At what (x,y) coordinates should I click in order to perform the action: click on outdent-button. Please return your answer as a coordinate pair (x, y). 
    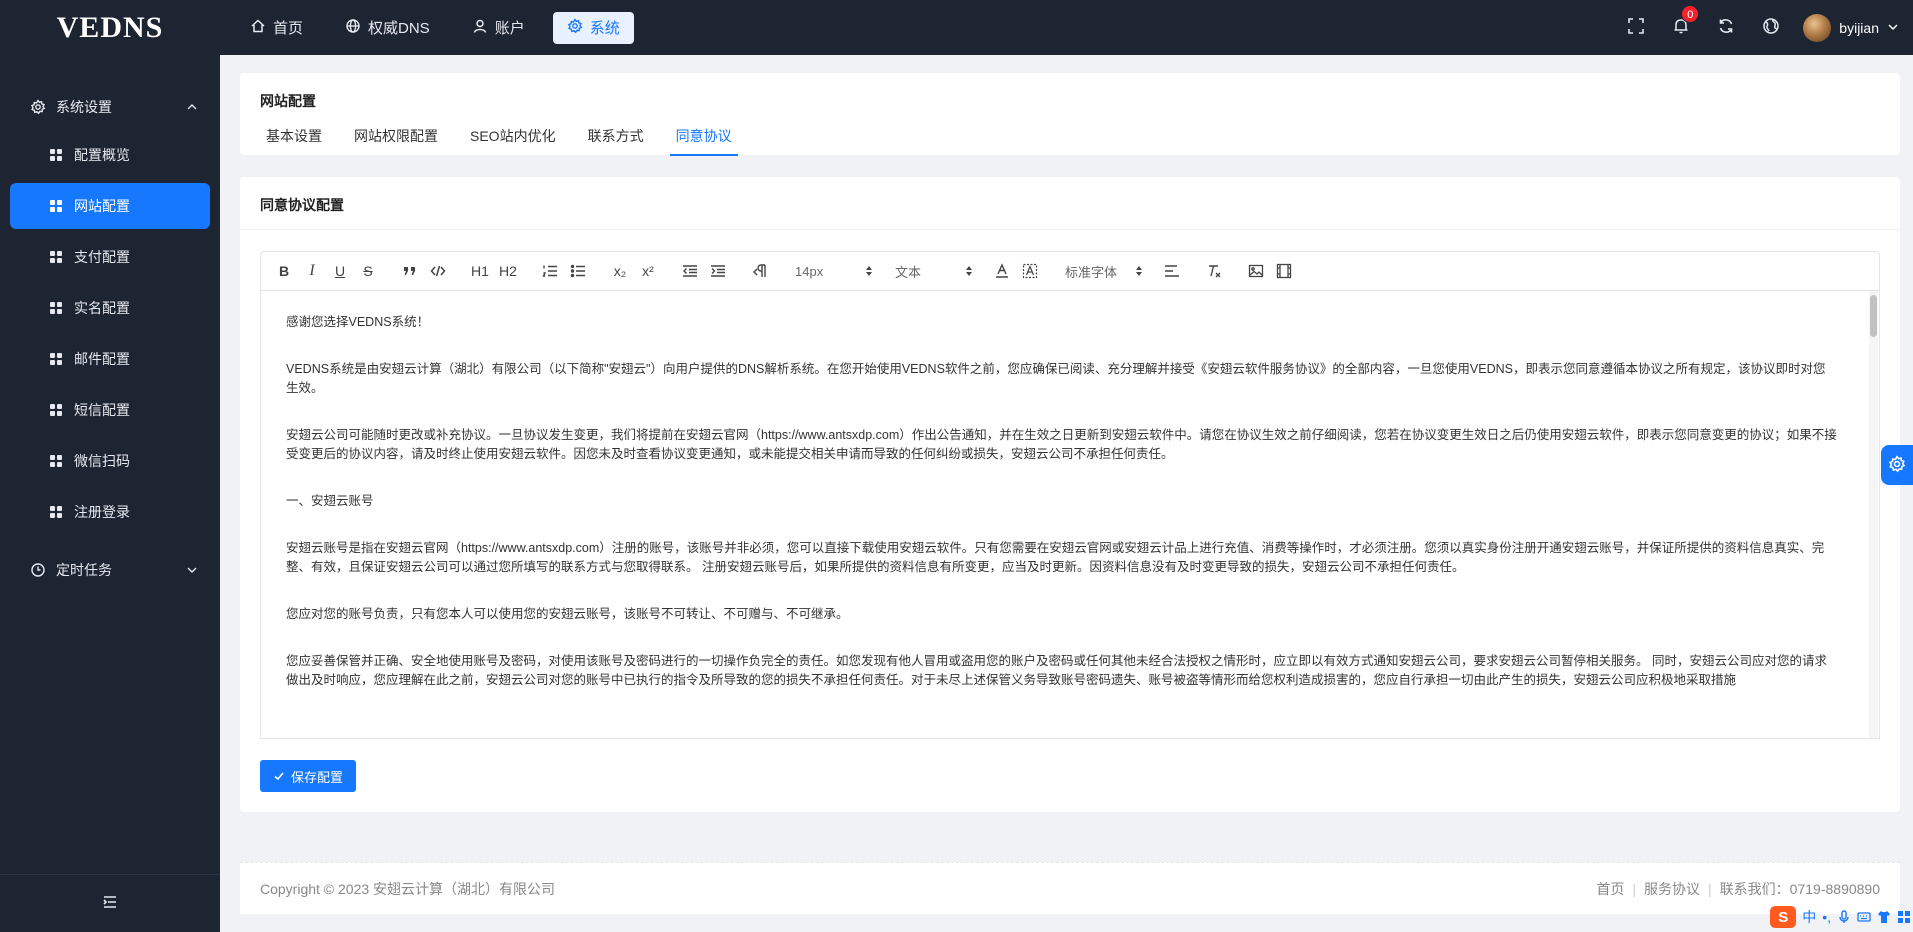
    Looking at the image, I should click on (690, 271).